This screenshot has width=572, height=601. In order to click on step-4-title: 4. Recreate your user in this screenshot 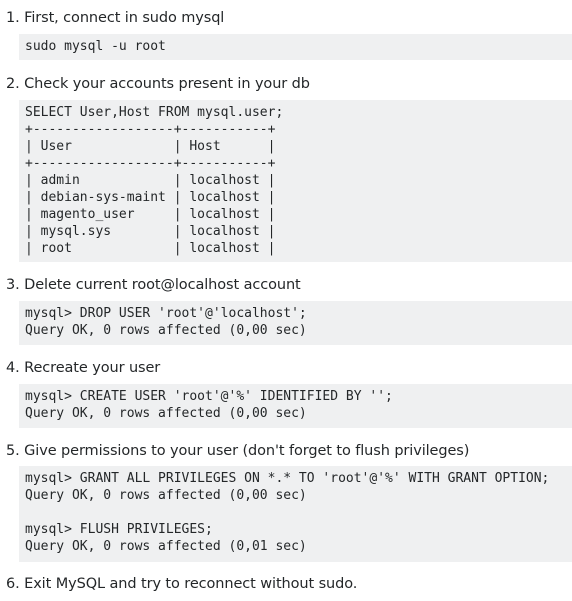, I will do `click(83, 368)`.